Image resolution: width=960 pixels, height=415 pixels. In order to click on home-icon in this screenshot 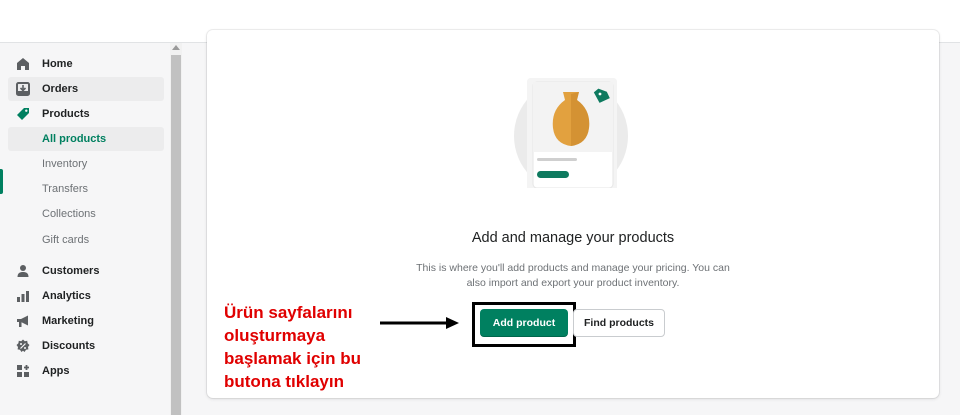, I will do `click(23, 64)`.